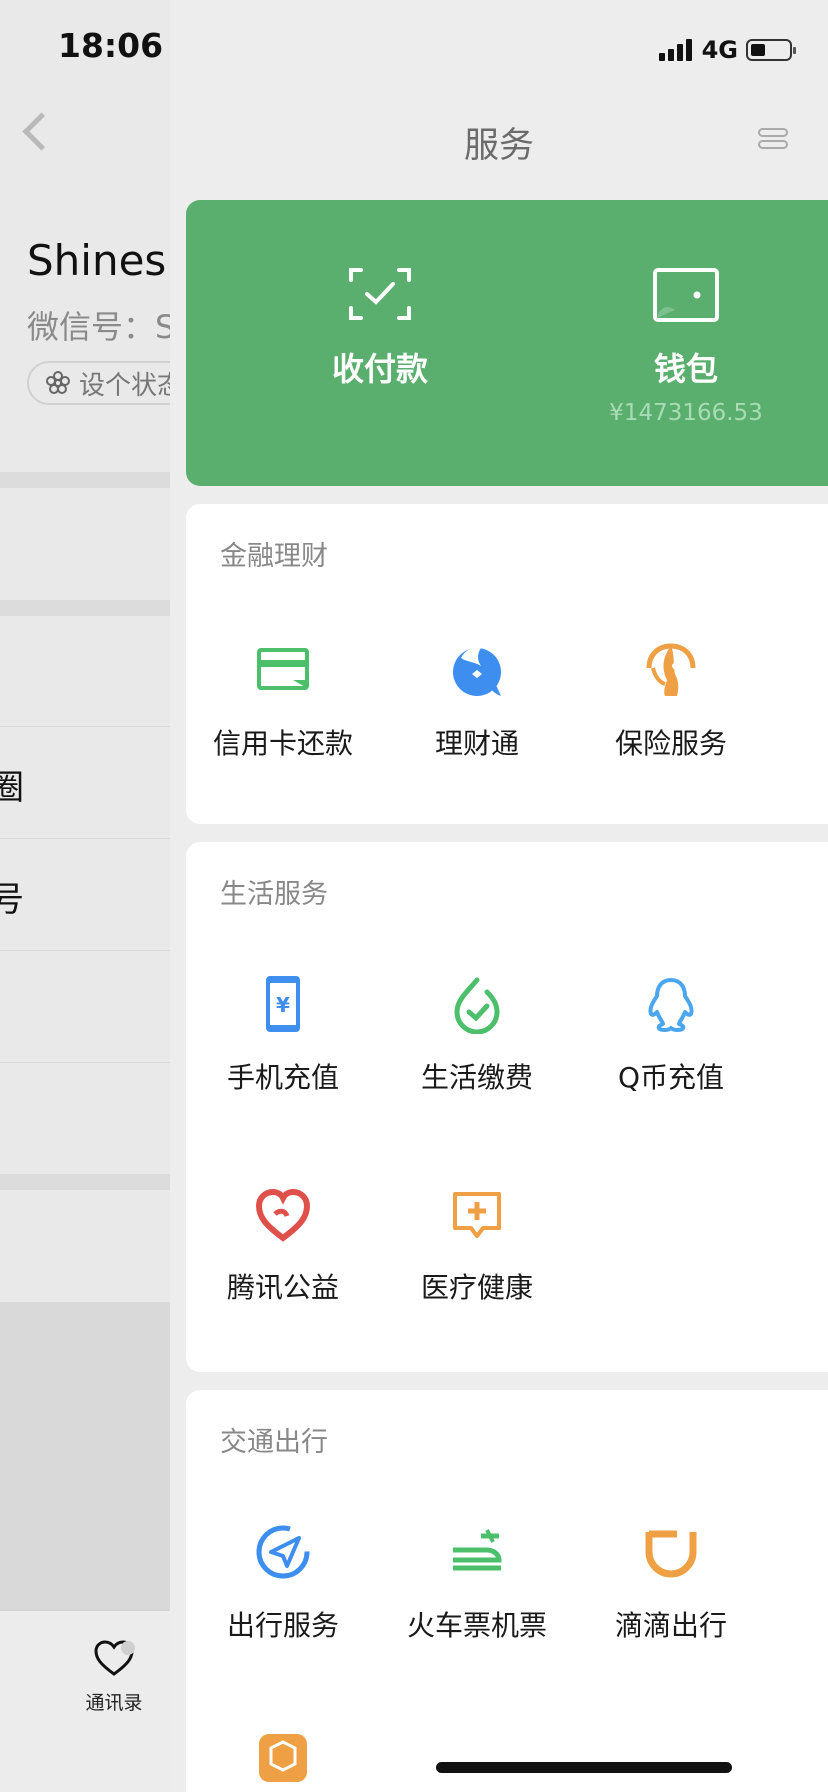 The height and width of the screenshot is (1792, 828). What do you see at coordinates (114, 1703) in the screenshot?
I see `tab-contacts-label: 通讯录` at bounding box center [114, 1703].